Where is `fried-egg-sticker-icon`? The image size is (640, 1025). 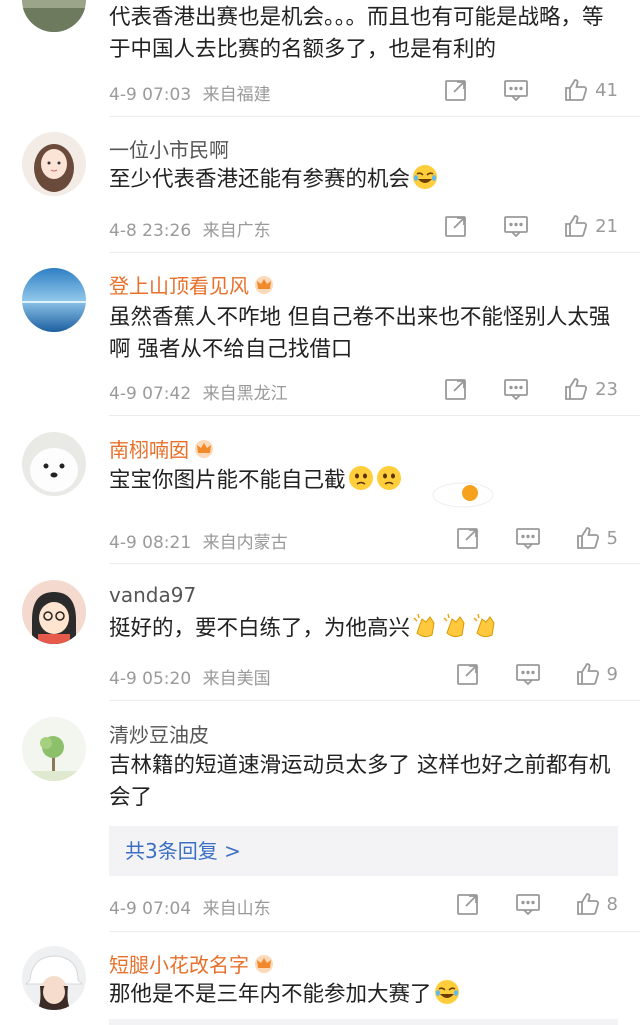
fried-egg-sticker-icon is located at coordinates (463, 495).